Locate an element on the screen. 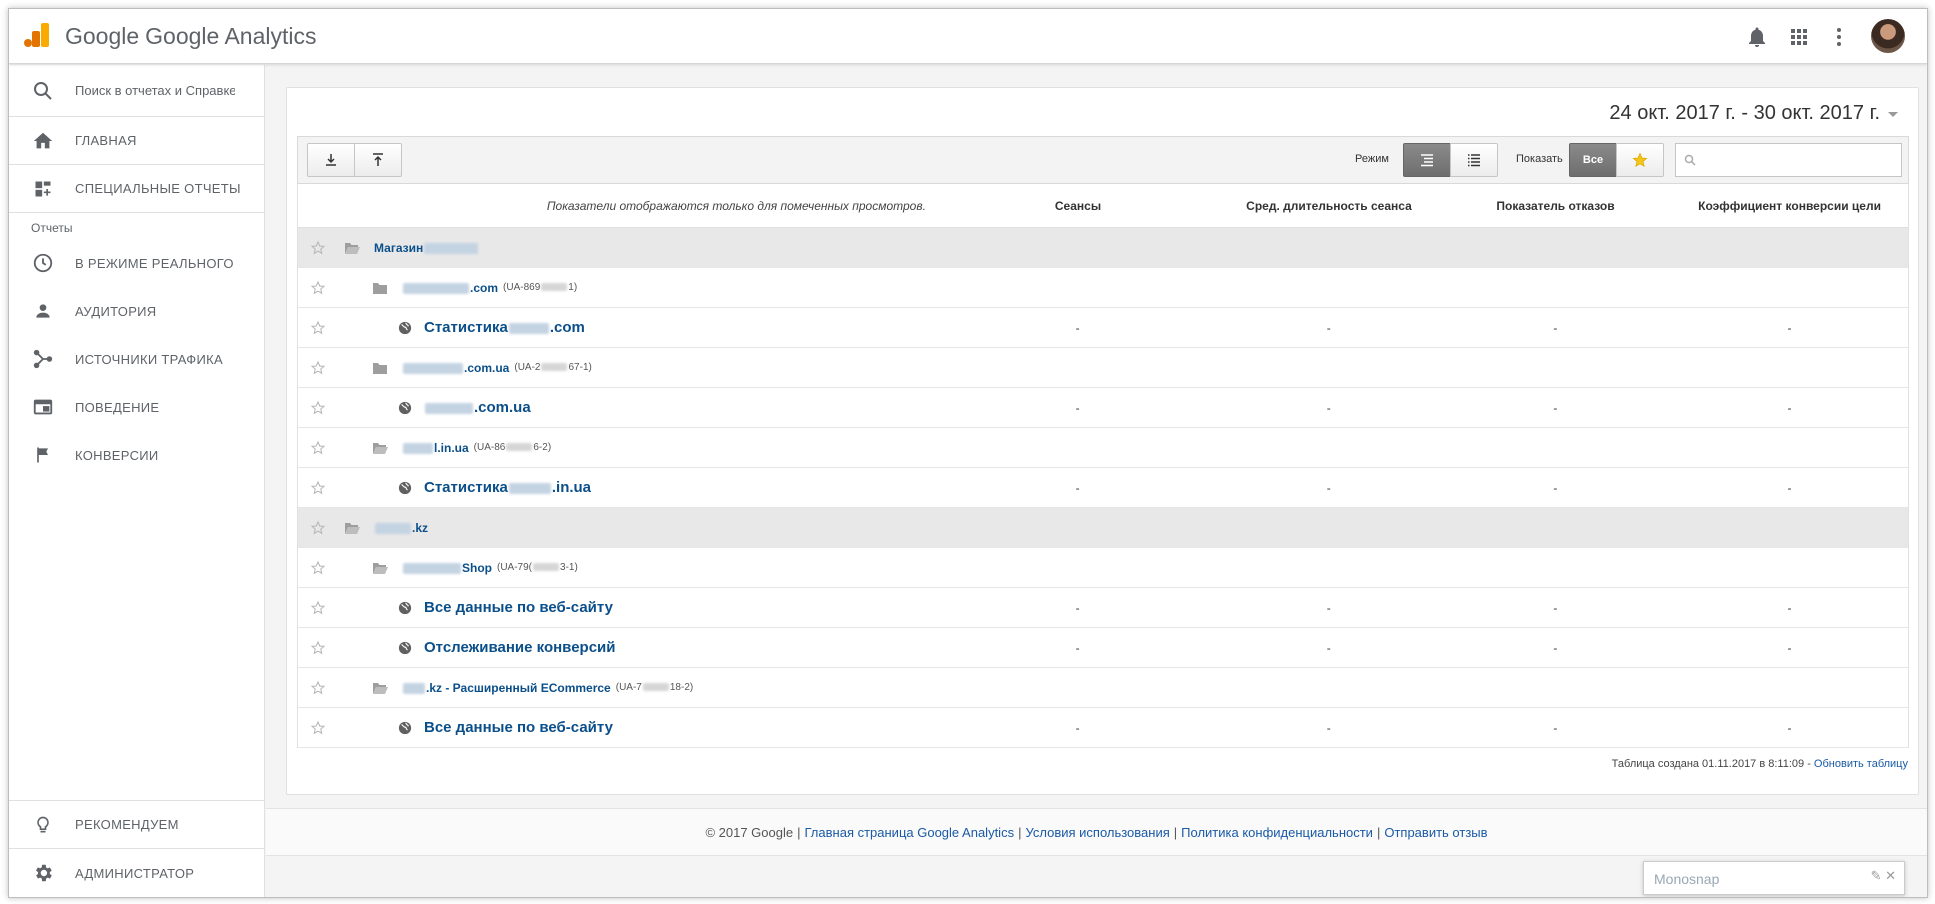 The width and height of the screenshot is (1935, 904). footer-link-terms: Условия использования is located at coordinates (1097, 832).